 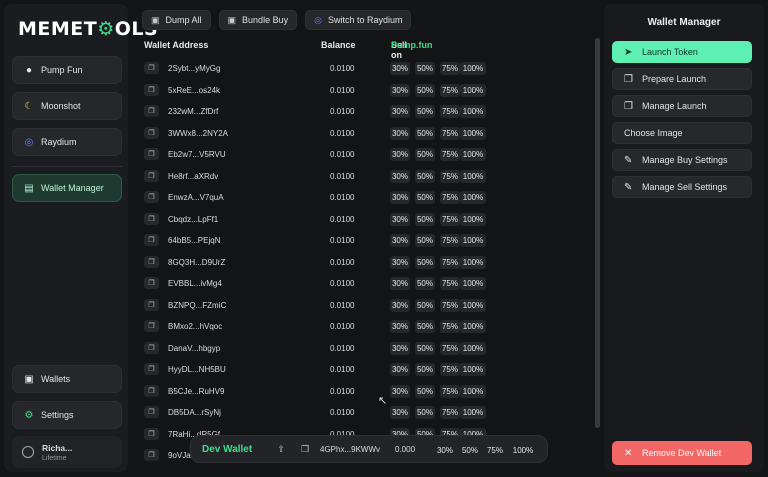 What do you see at coordinates (523, 450) in the screenshot?
I see `dev-sell-100-button: 100%` at bounding box center [523, 450].